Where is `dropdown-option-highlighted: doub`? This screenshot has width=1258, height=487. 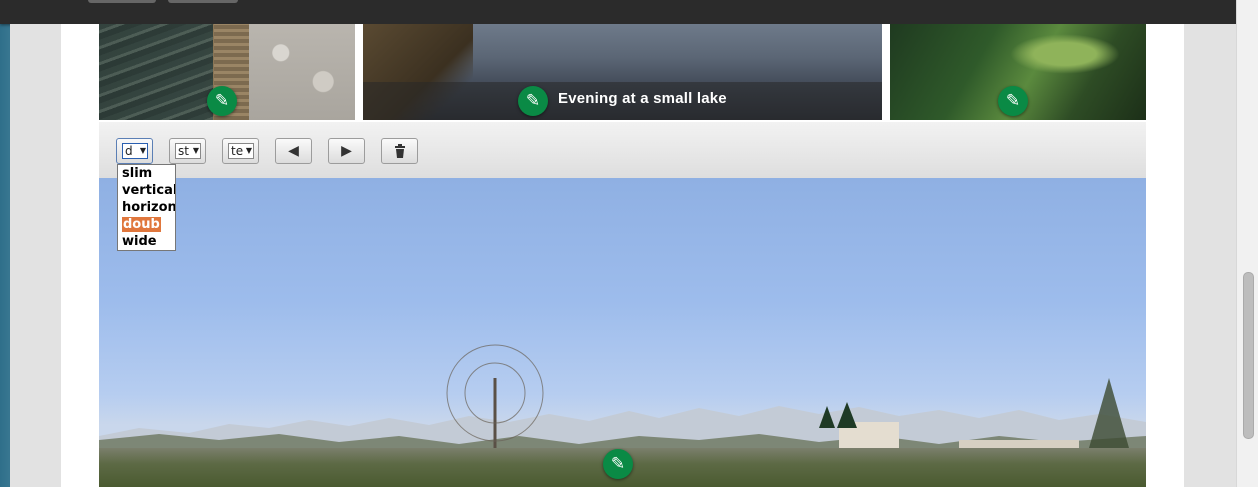
dropdown-option-highlighted: doub is located at coordinates (146, 224).